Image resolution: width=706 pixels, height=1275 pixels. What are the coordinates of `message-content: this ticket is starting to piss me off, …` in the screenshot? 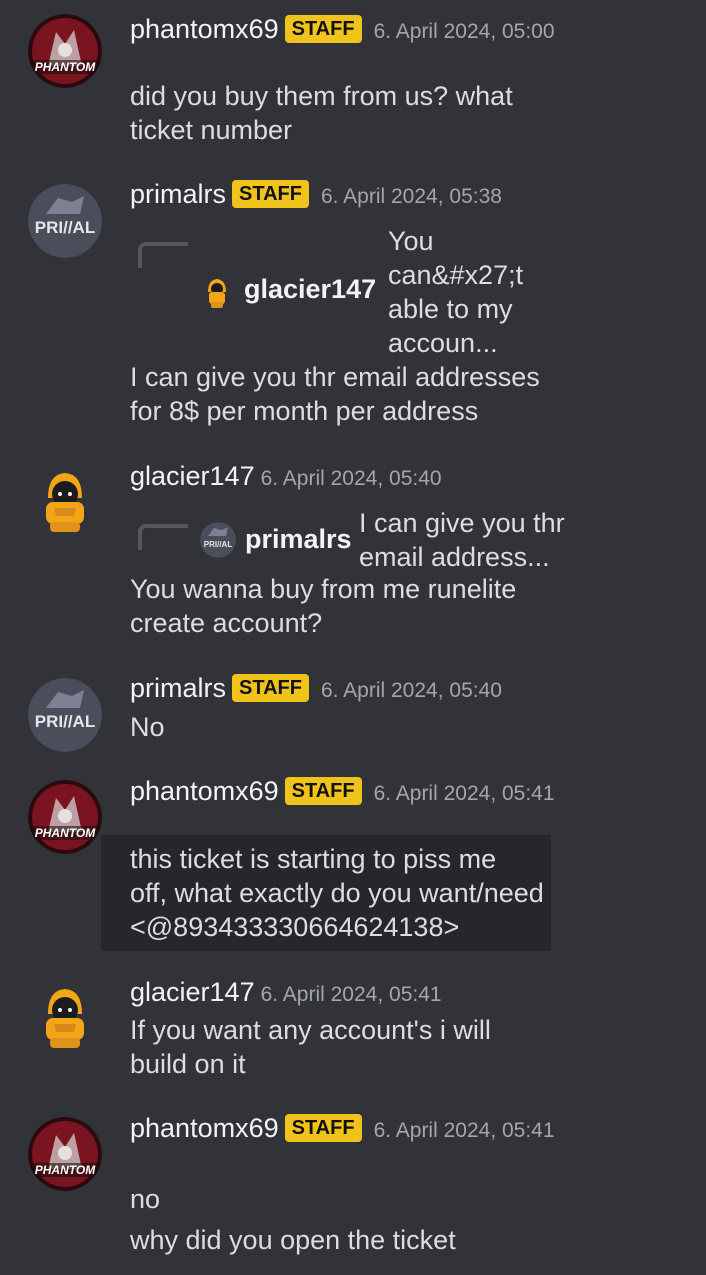 It's located at (337, 893).